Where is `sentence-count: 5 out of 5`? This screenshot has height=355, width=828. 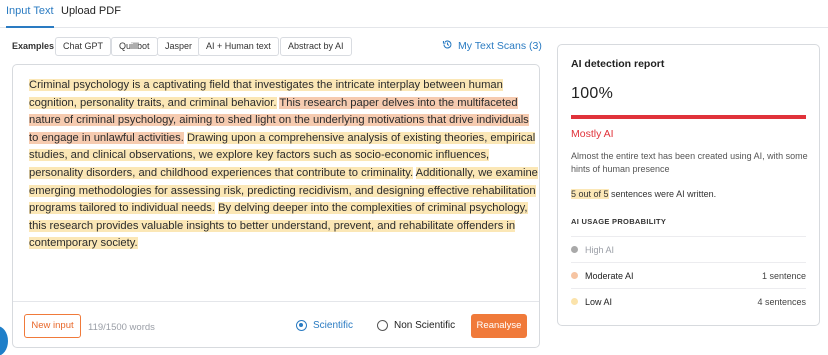 sentence-count: 5 out of 5 is located at coordinates (590, 194).